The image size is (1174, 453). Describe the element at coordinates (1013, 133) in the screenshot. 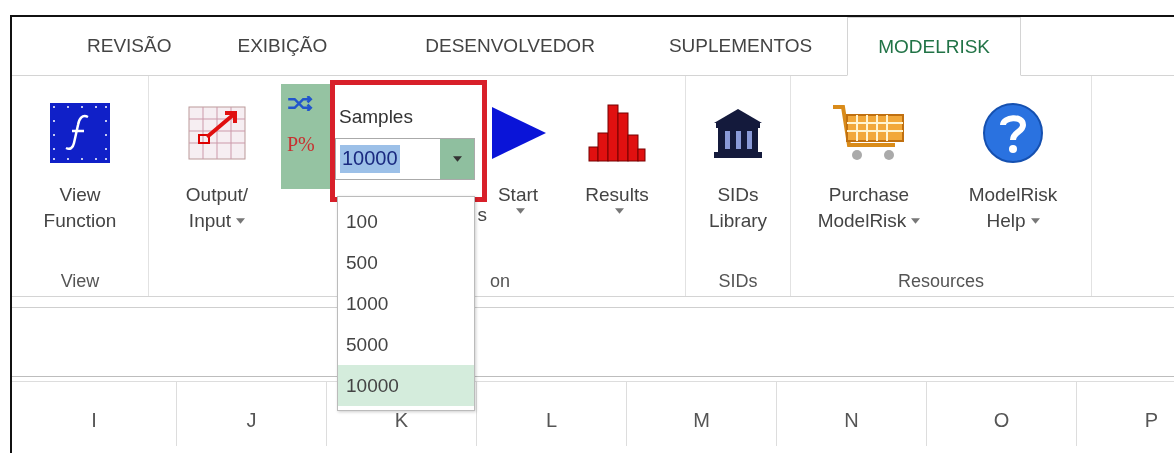

I see `help-icon` at that location.